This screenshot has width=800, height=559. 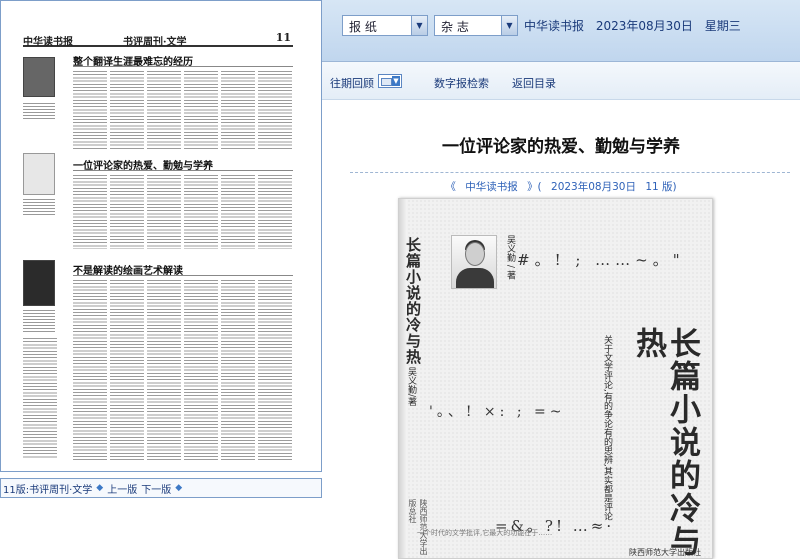 I want to click on article-source-line: 《 中华读书报 》( 2023年08月30日 11 版), so click(x=561, y=186).